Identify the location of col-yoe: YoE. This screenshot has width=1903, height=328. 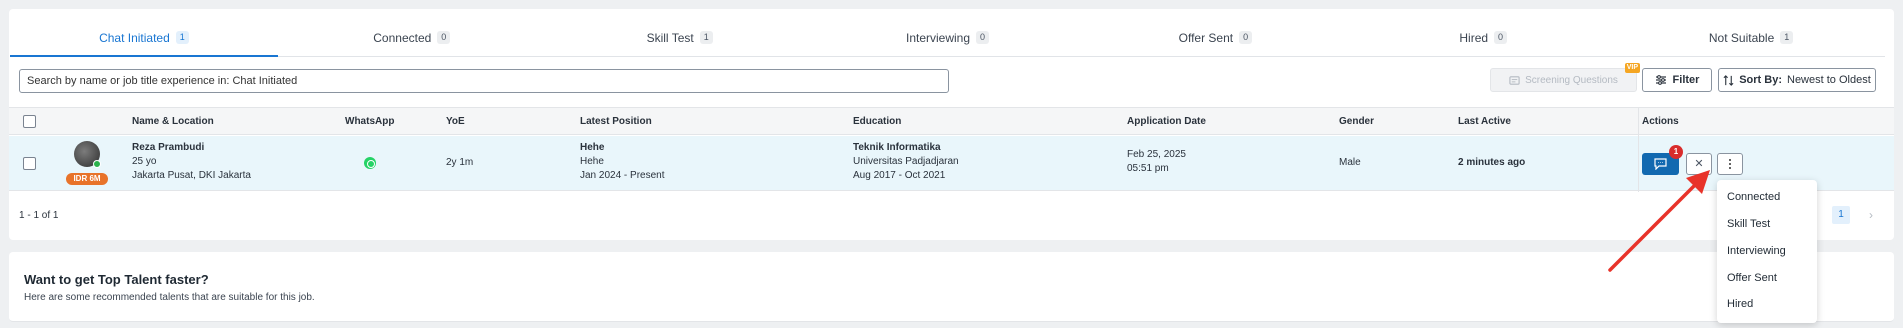
(455, 121).